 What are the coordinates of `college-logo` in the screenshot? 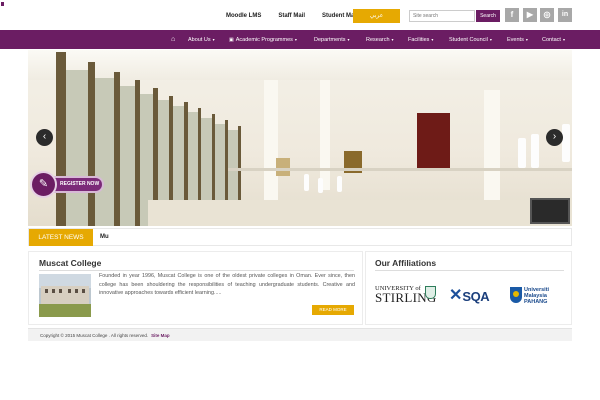 It's located at (8, 4).